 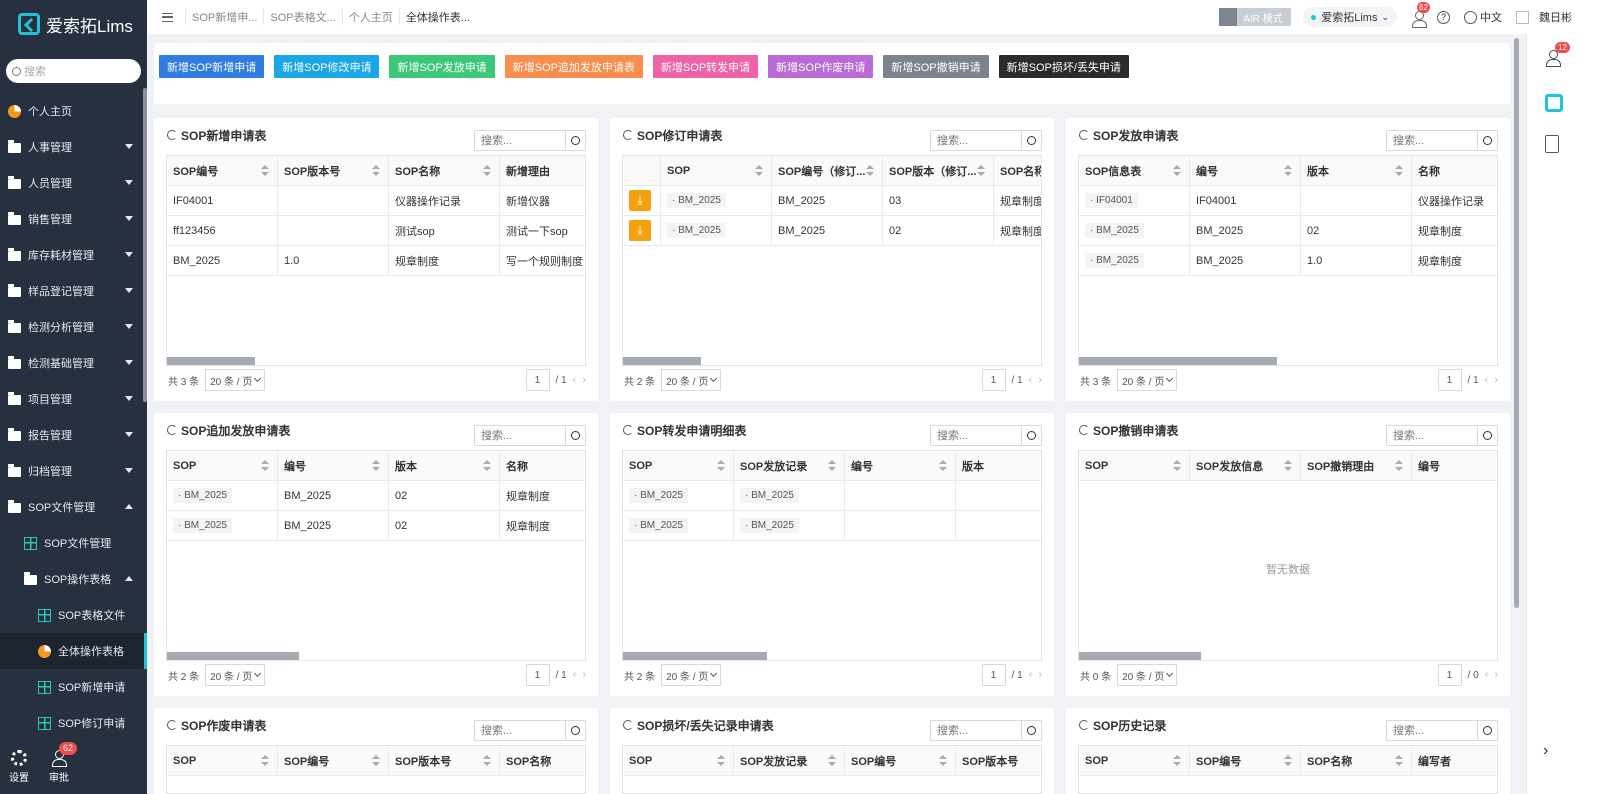 I want to click on messages-button: 62, so click(x=1420, y=14).